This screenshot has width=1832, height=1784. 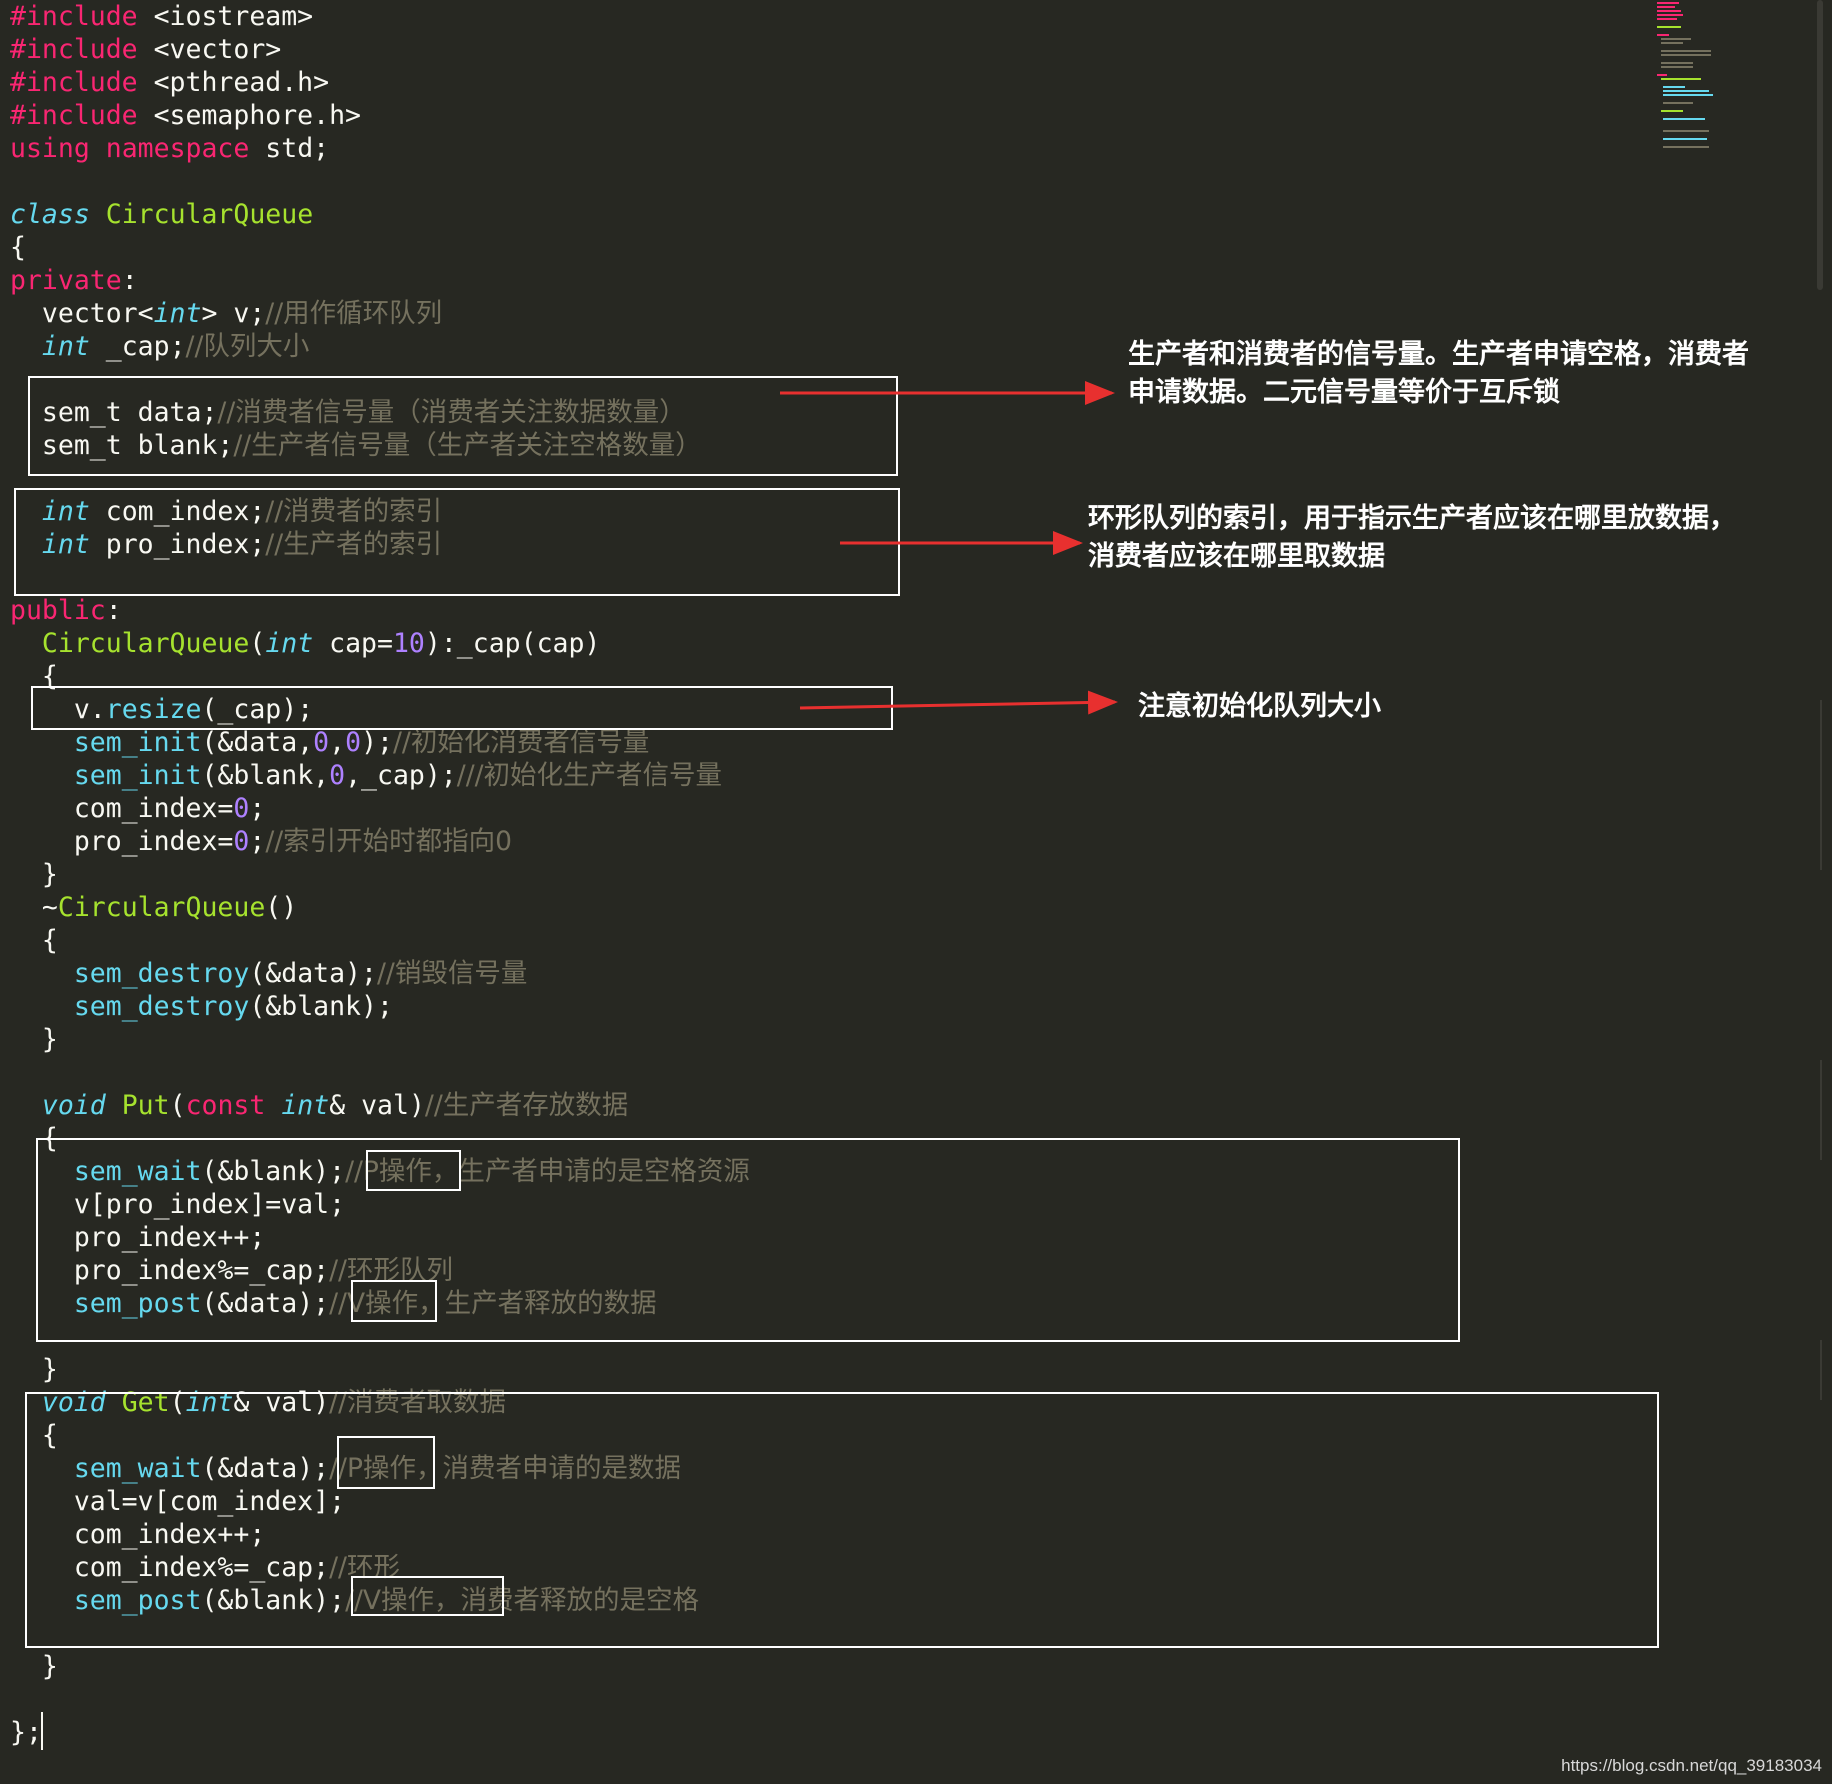 What do you see at coordinates (1691, 1765) in the screenshot?
I see `watermark: https://blog.csdn.net/qq_39183034` at bounding box center [1691, 1765].